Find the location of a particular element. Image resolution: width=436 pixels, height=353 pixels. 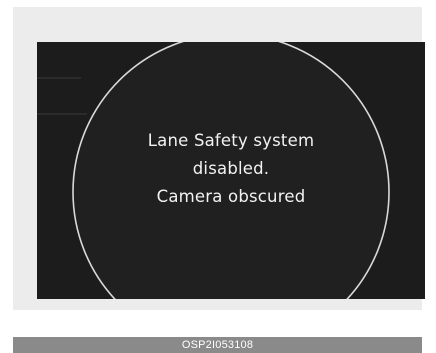

warning-message-line: disabled. is located at coordinates (231, 168).